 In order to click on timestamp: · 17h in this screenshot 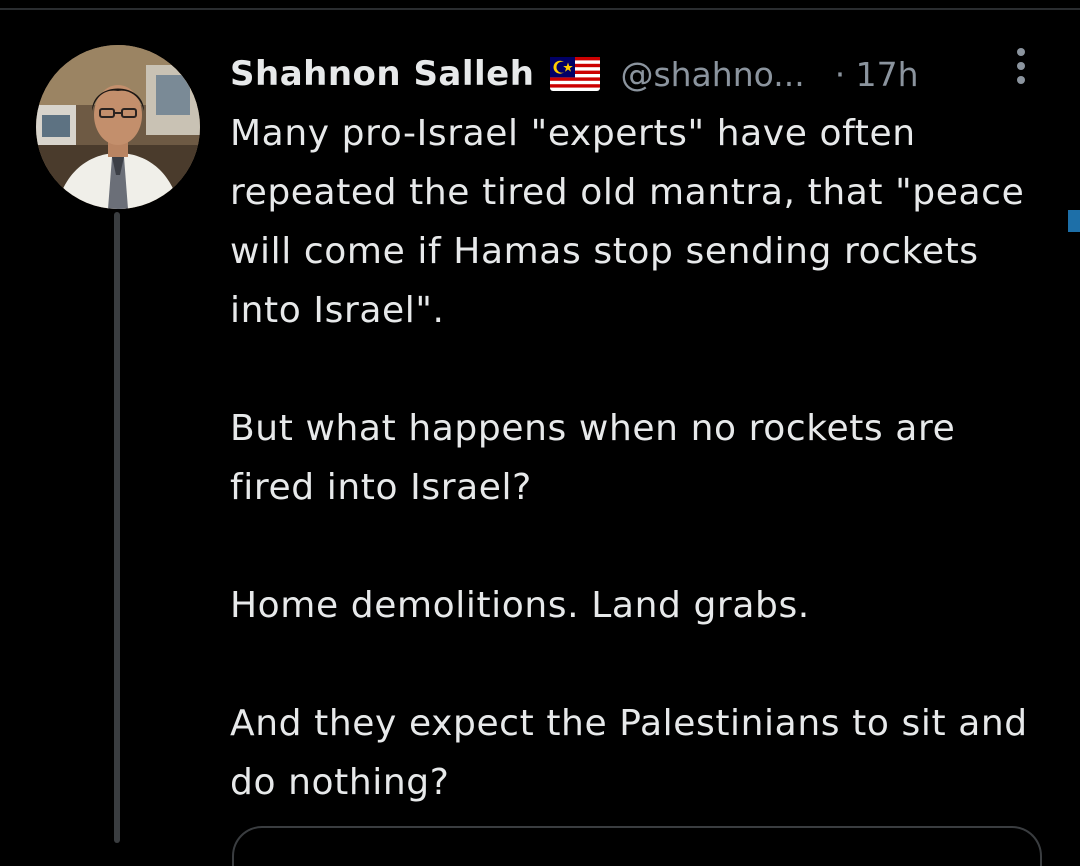, I will do `click(877, 74)`.